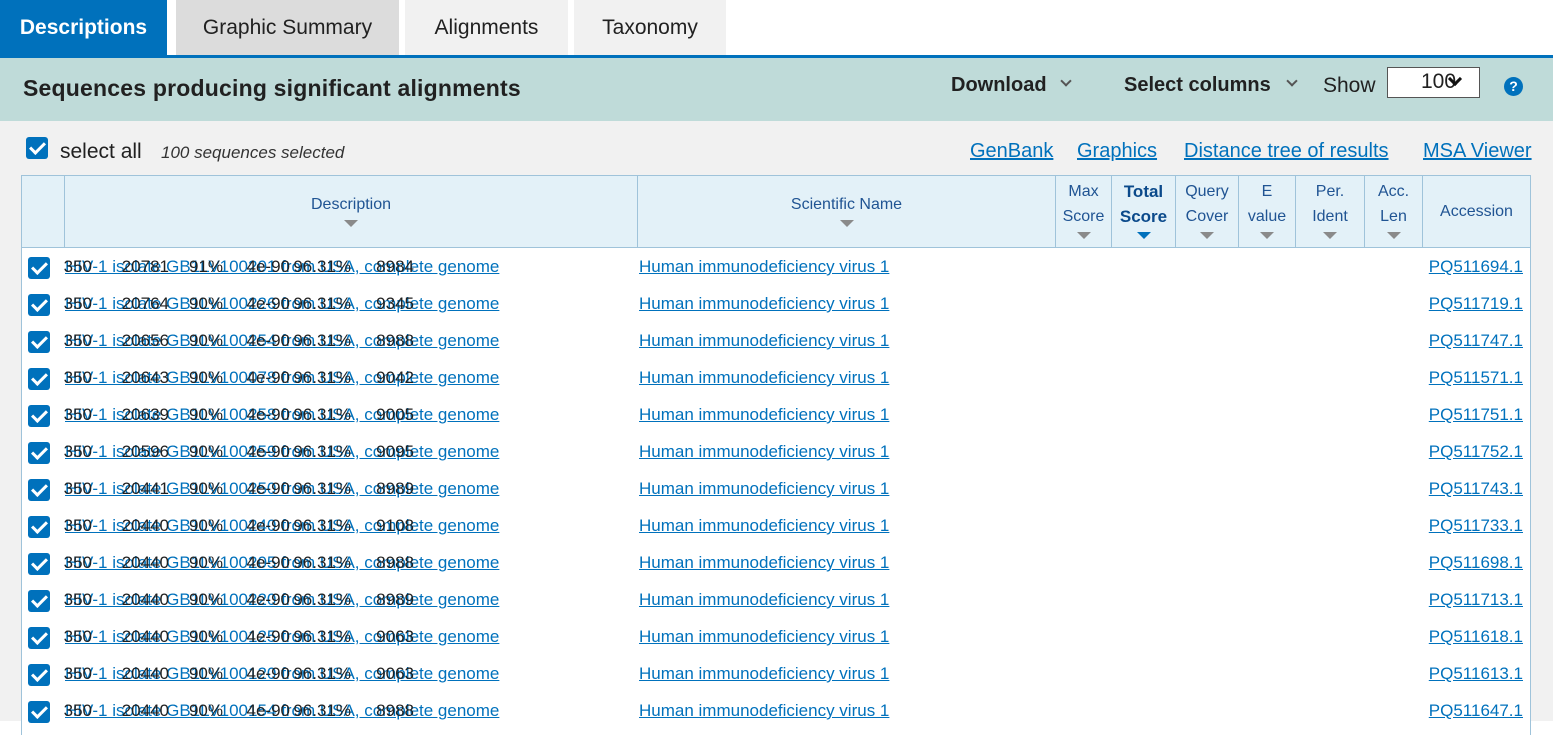  I want to click on column-label: Total, so click(1143, 191).